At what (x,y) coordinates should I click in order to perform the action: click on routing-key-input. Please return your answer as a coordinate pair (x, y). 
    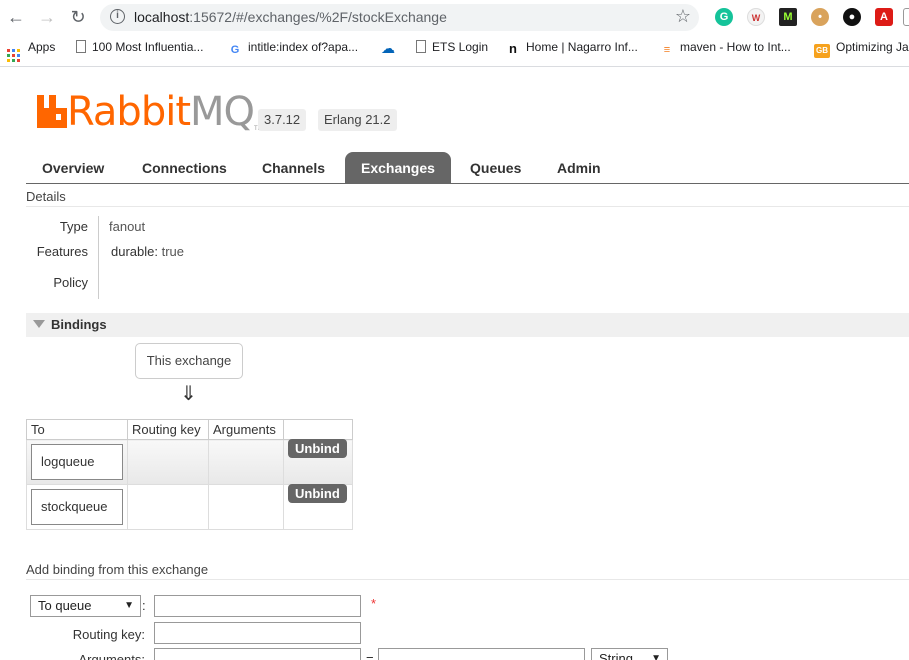
    Looking at the image, I should click on (257, 633).